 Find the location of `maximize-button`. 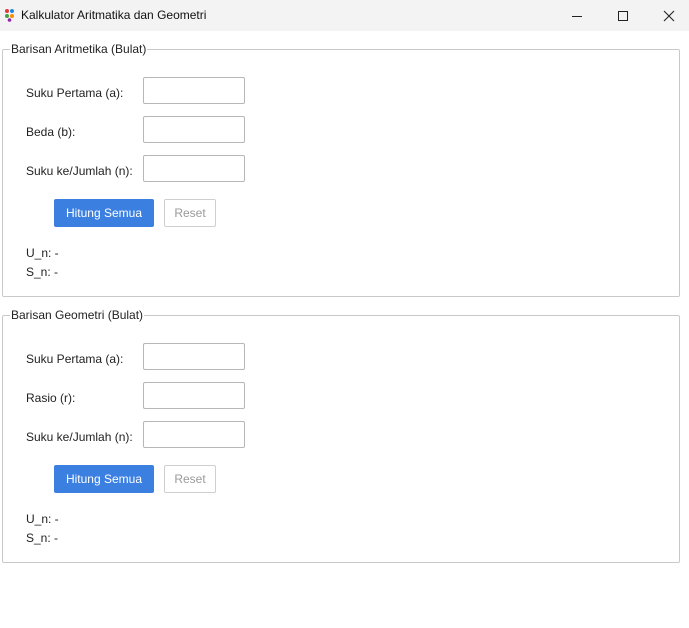

maximize-button is located at coordinates (623, 15).